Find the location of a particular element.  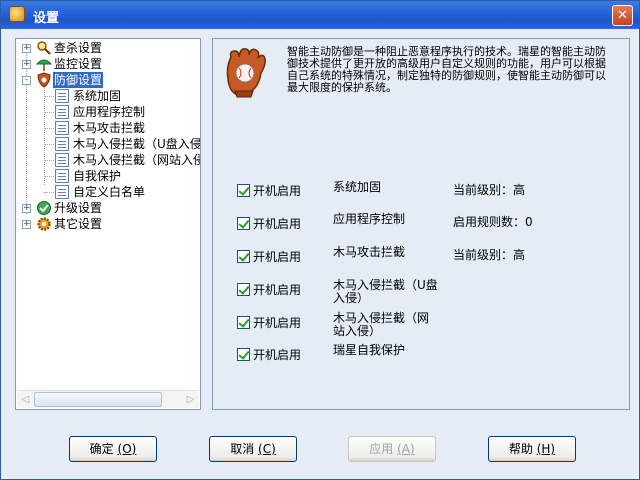

setting-row: 开机启用 木马攻击拦截 当前级别：高 is located at coordinates (422, 261).